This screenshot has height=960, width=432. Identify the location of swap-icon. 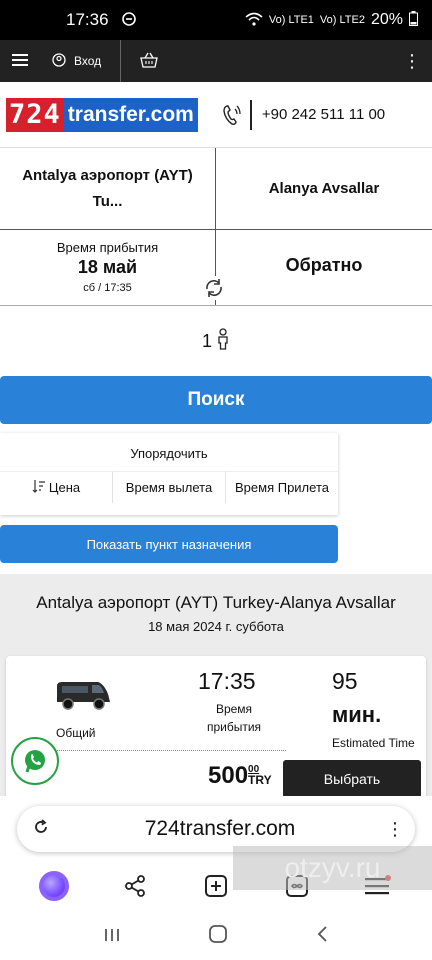
(214, 288).